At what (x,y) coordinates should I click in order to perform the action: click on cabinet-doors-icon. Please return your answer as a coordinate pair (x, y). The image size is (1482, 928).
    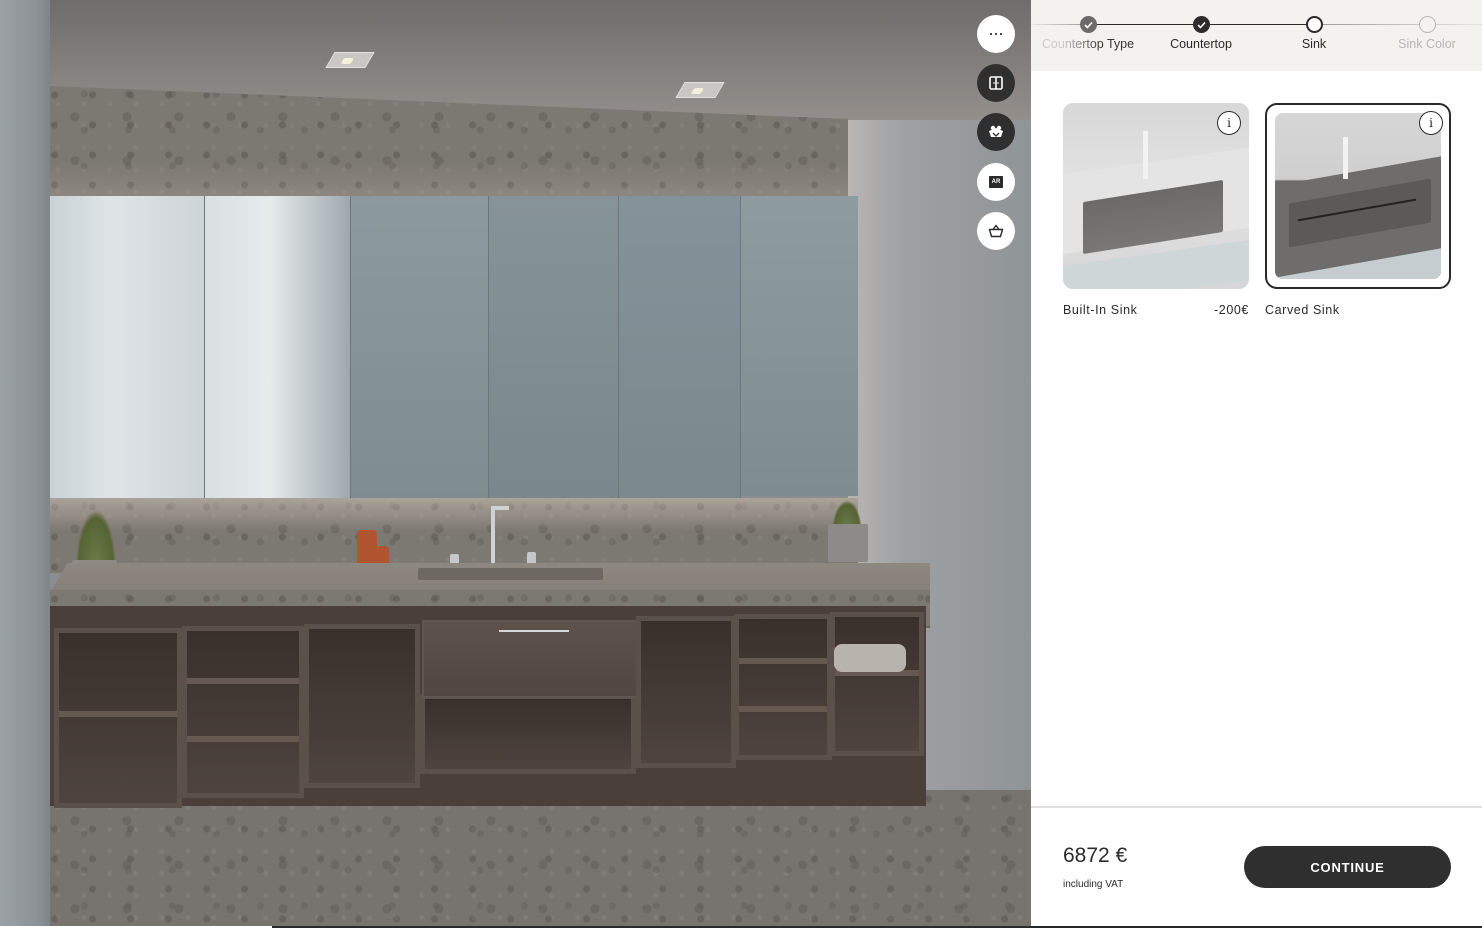
    Looking at the image, I should click on (996, 83).